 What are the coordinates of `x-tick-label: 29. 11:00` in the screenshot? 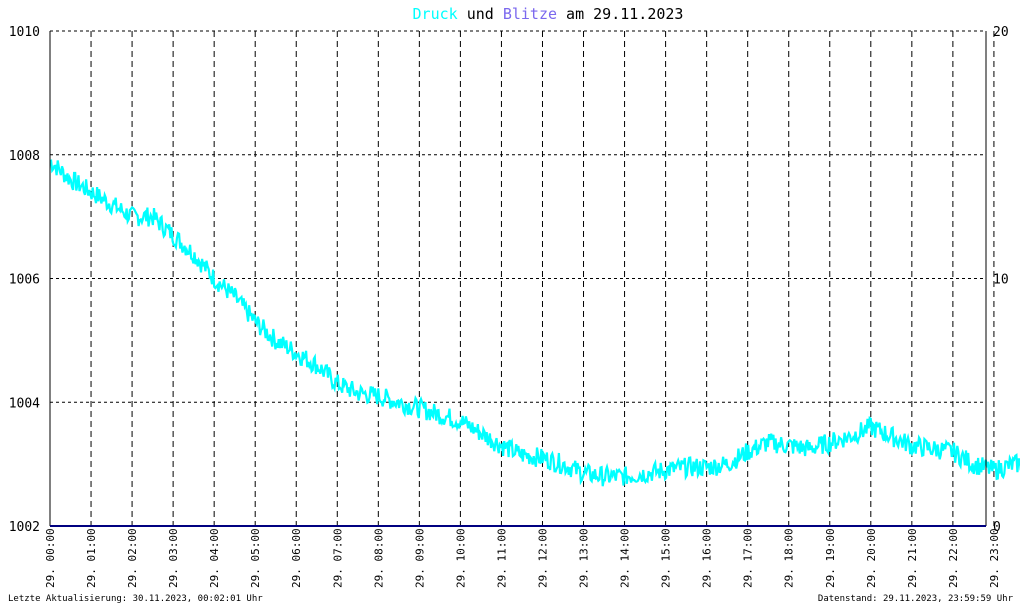 It's located at (501, 558).